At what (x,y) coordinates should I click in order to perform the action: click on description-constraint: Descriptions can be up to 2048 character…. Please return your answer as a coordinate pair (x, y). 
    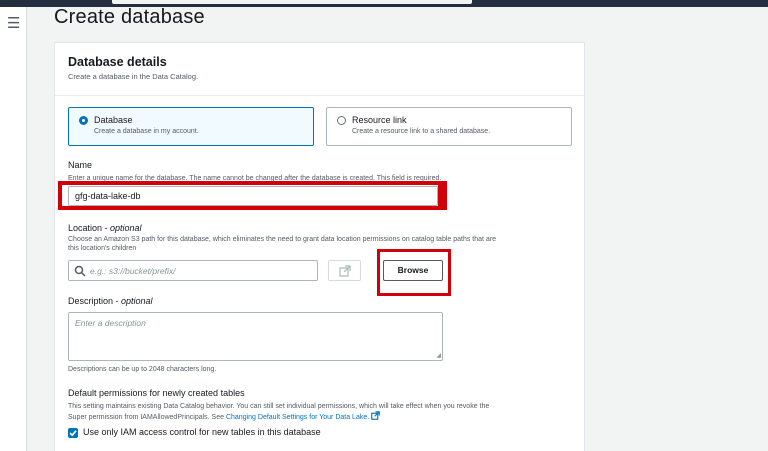
    Looking at the image, I should click on (142, 369).